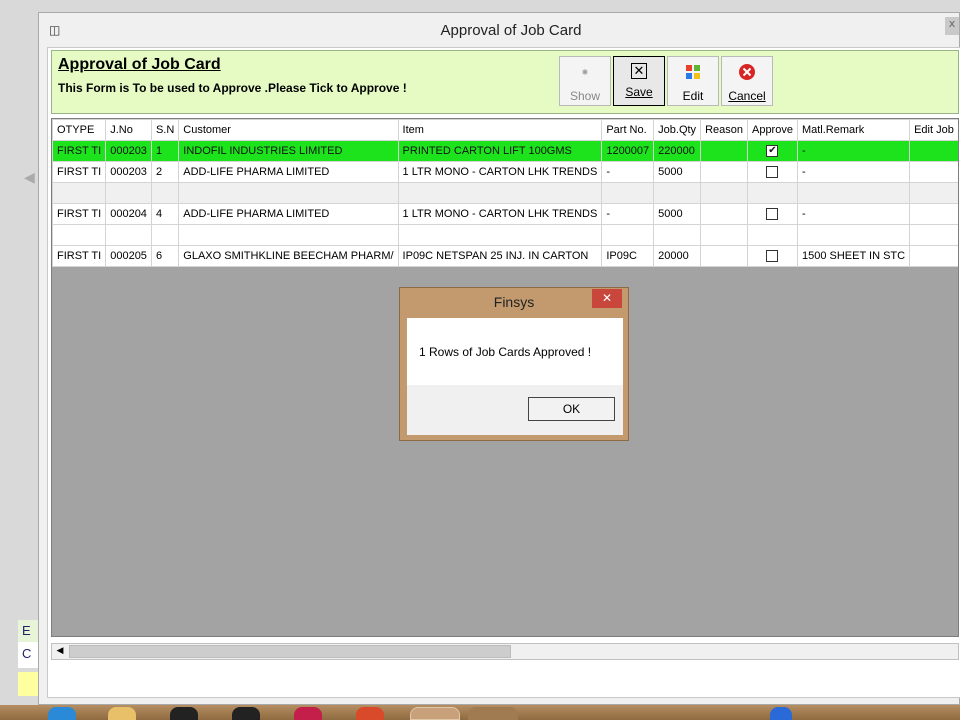 Image resolution: width=960 pixels, height=720 pixels. What do you see at coordinates (184, 713) in the screenshot?
I see `app-icon` at bounding box center [184, 713].